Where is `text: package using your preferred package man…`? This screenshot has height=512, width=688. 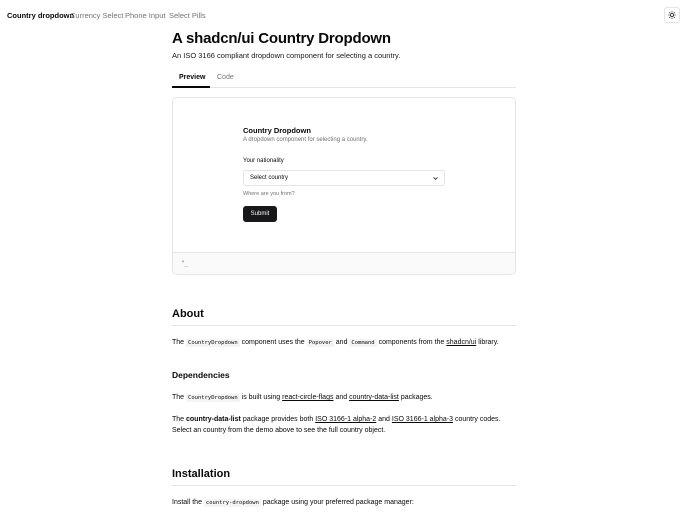 text: package using your preferred package man… is located at coordinates (338, 502).